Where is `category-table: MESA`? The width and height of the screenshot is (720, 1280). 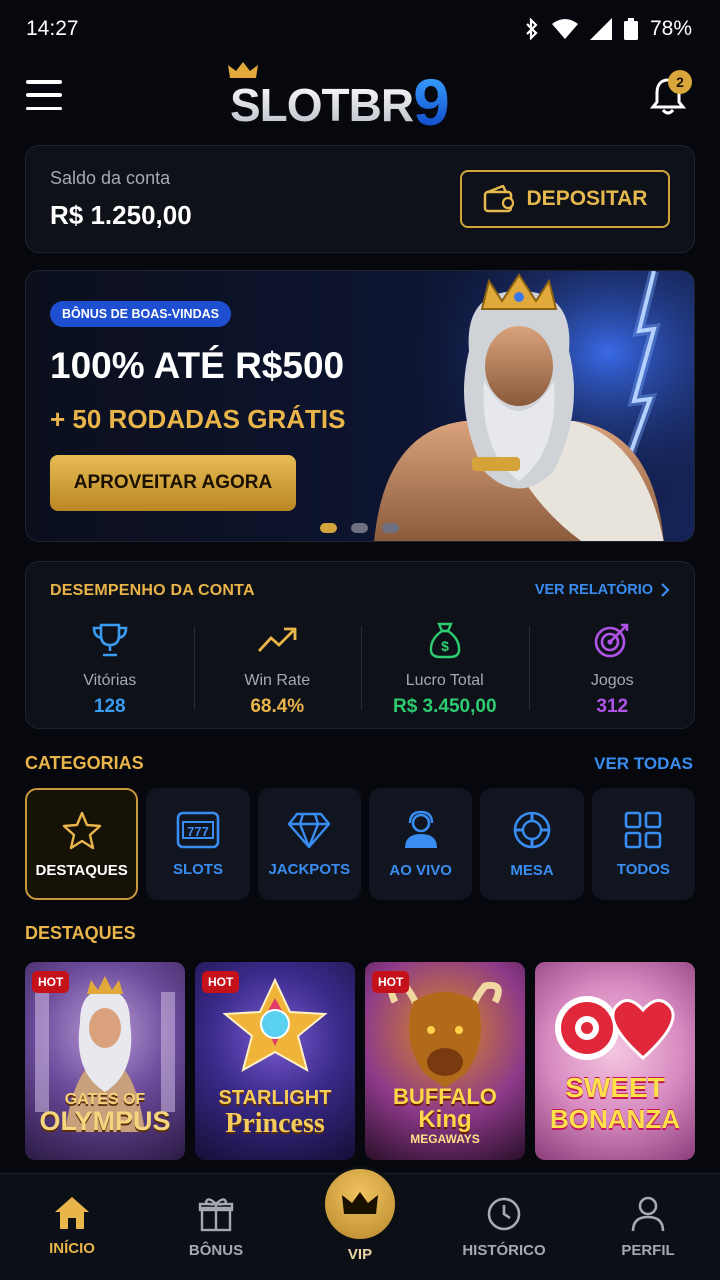 category-table: MESA is located at coordinates (532, 844).